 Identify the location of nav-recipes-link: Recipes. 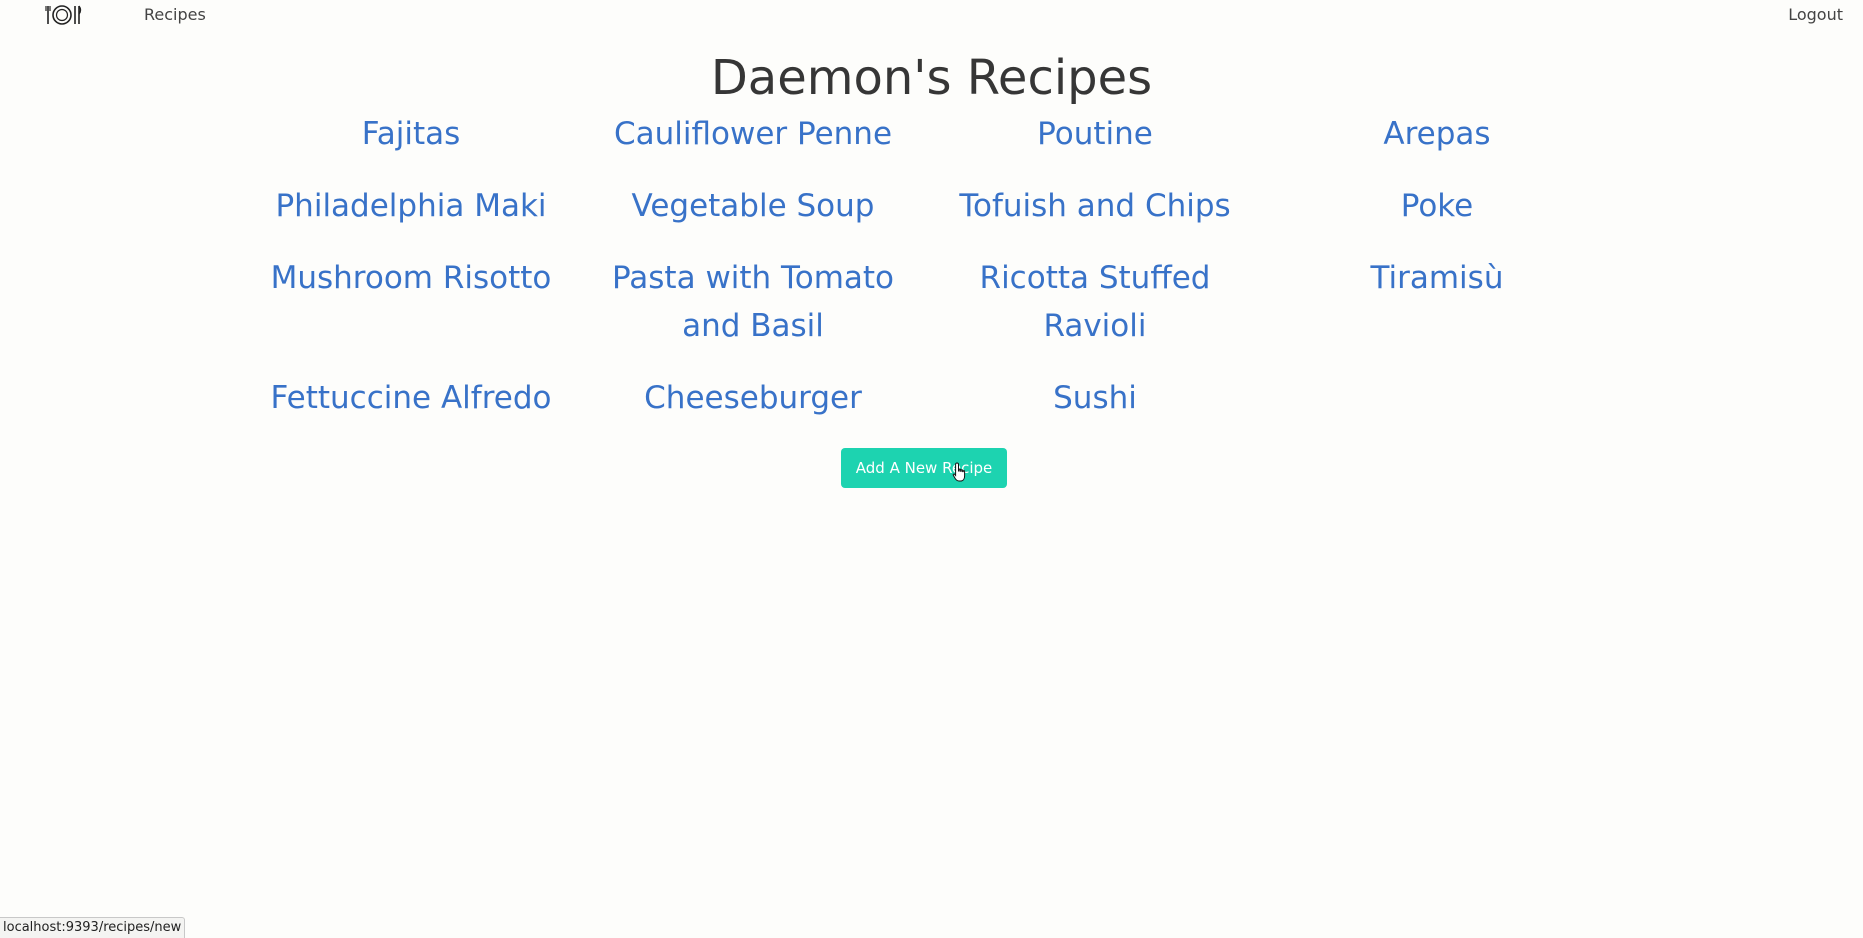
(175, 15).